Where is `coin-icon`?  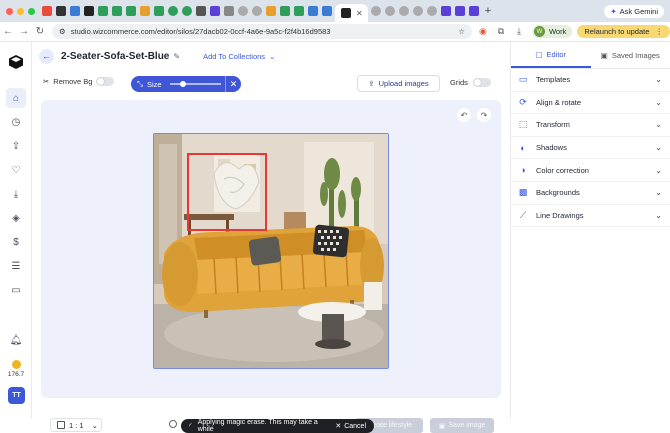
coin-icon is located at coordinates (16, 364).